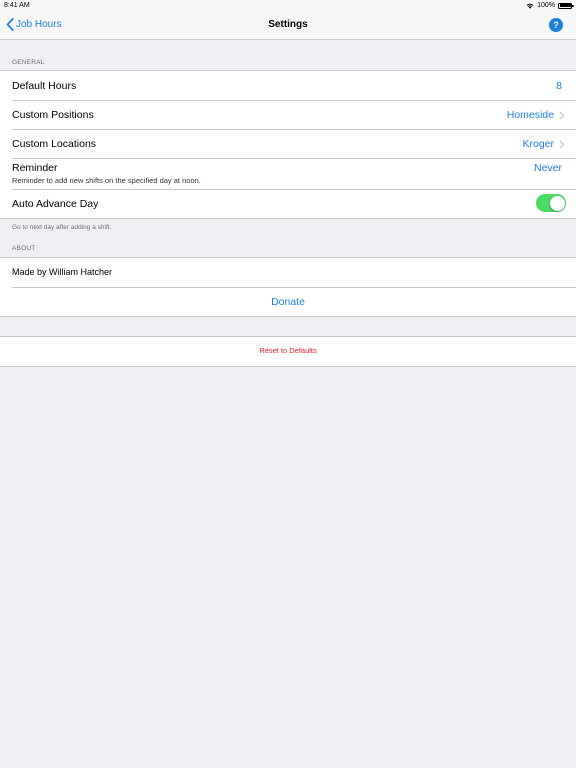 This screenshot has width=576, height=768. I want to click on default-hours-label: Default Hours, so click(44, 86).